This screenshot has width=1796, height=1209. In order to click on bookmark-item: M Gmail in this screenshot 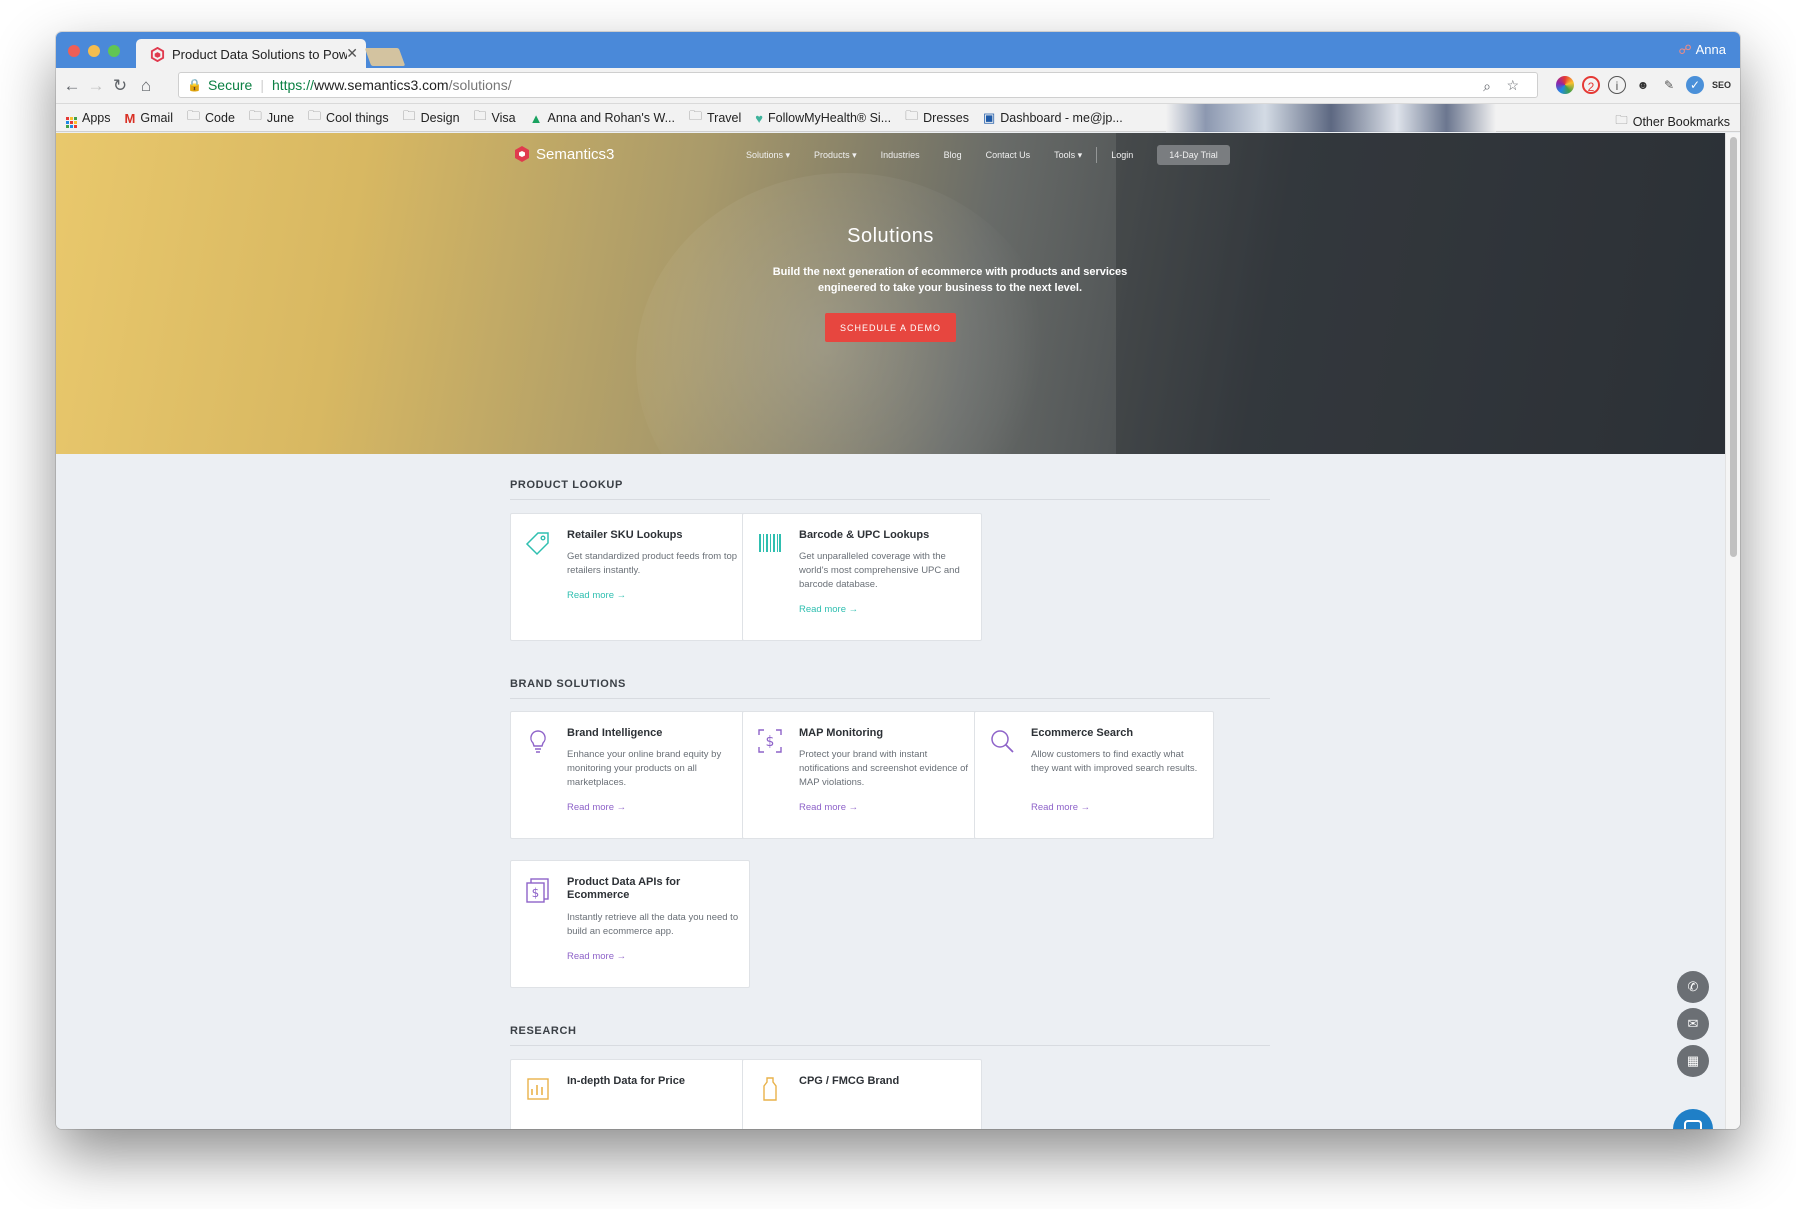, I will do `click(149, 118)`.